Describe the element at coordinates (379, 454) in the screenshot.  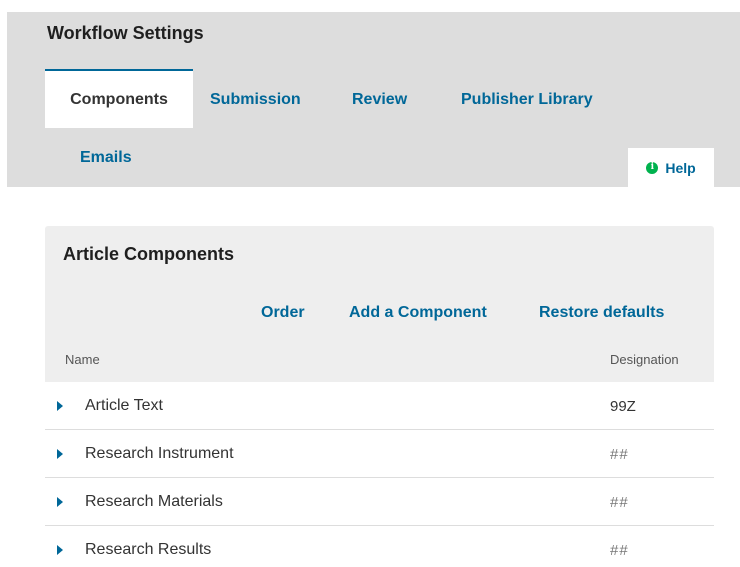
I see `table-row: Research Instrument ##` at that location.